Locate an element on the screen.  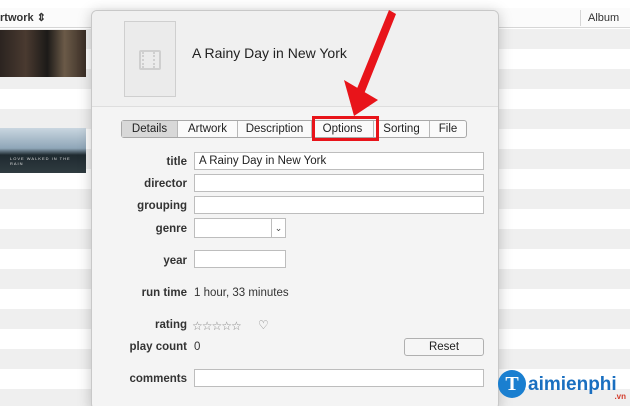
run-time-value: 1 hour, 33 minutes is located at coordinates (241, 293).